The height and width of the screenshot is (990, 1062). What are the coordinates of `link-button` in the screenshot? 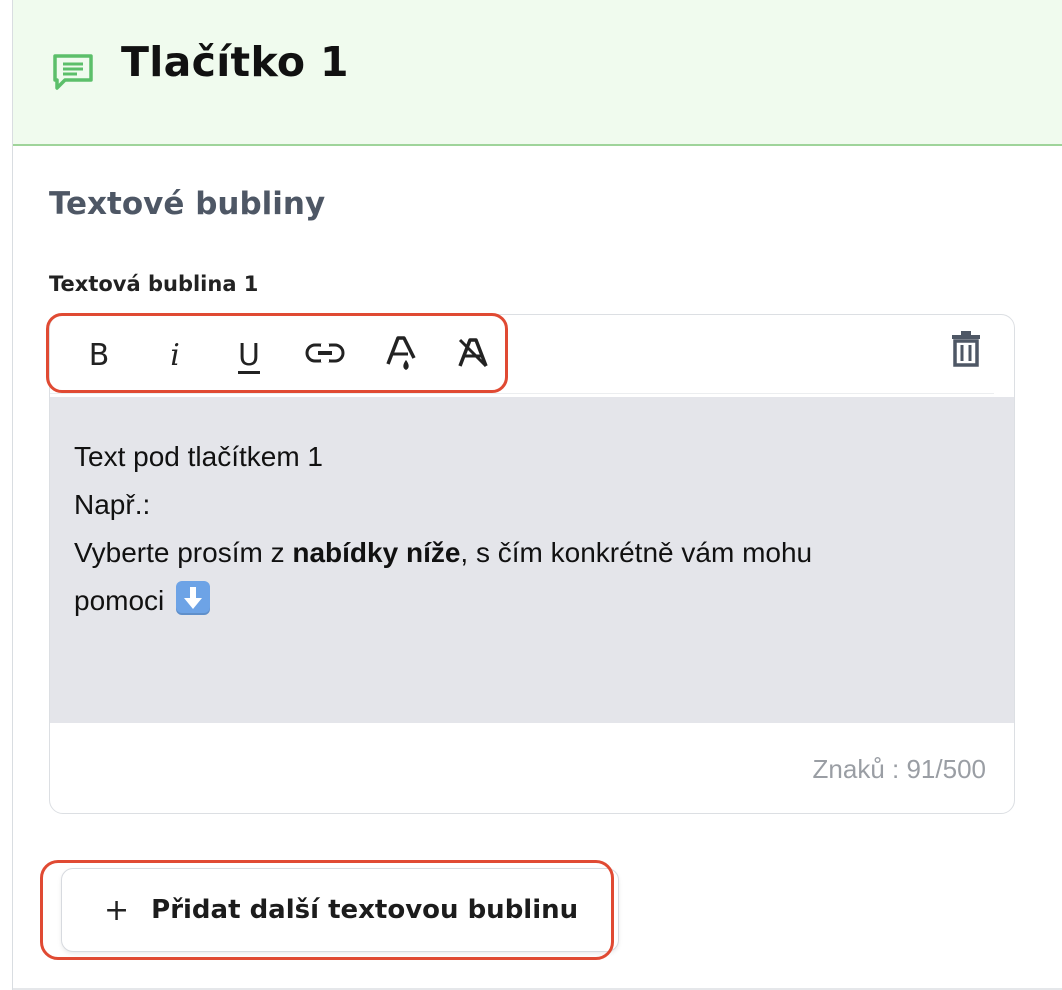 It's located at (325, 355).